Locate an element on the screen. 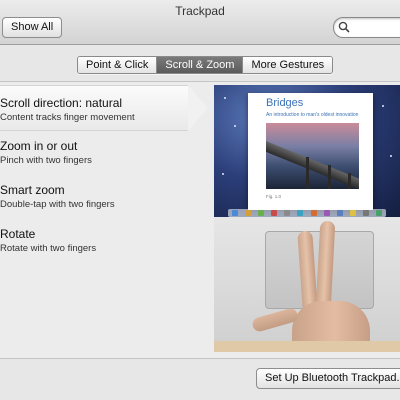 This screenshot has width=400, height=400. tab-more-gestures: More Gestures is located at coordinates (288, 65).